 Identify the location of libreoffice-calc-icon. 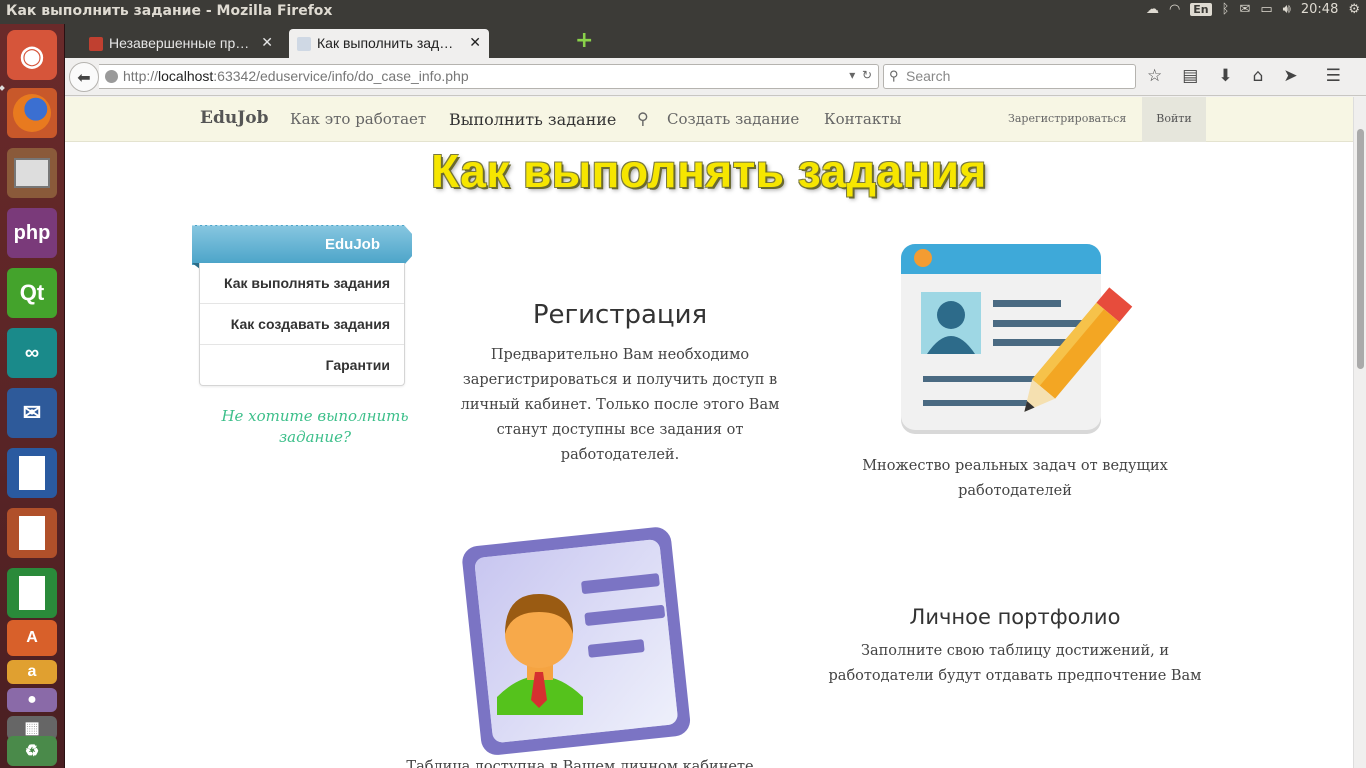
(32, 593).